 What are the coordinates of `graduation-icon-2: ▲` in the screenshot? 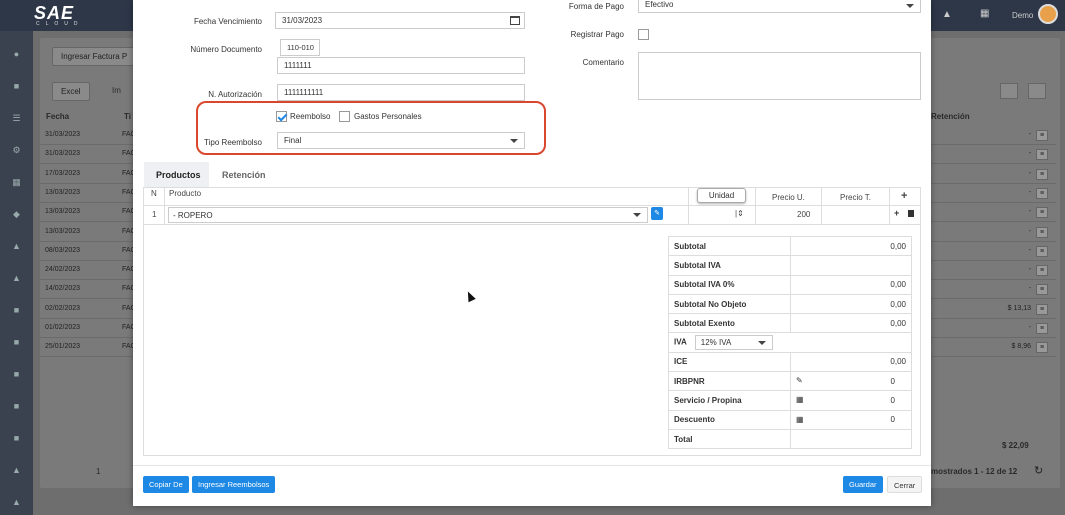 It's located at (16, 502).